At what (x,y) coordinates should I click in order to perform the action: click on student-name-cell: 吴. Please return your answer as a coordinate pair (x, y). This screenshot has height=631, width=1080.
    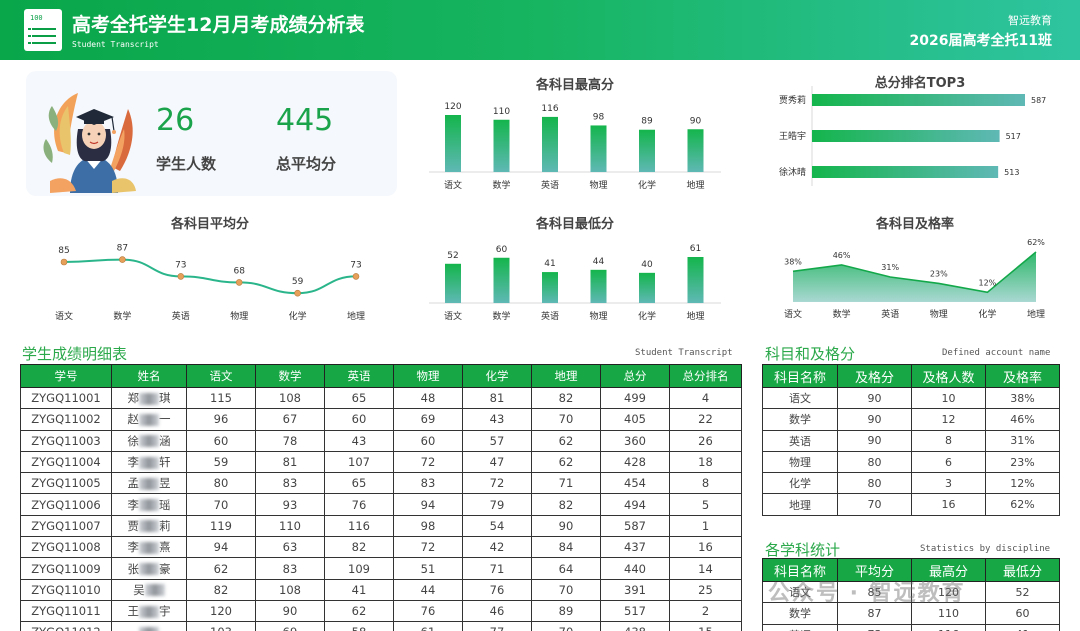
    Looking at the image, I should click on (149, 589).